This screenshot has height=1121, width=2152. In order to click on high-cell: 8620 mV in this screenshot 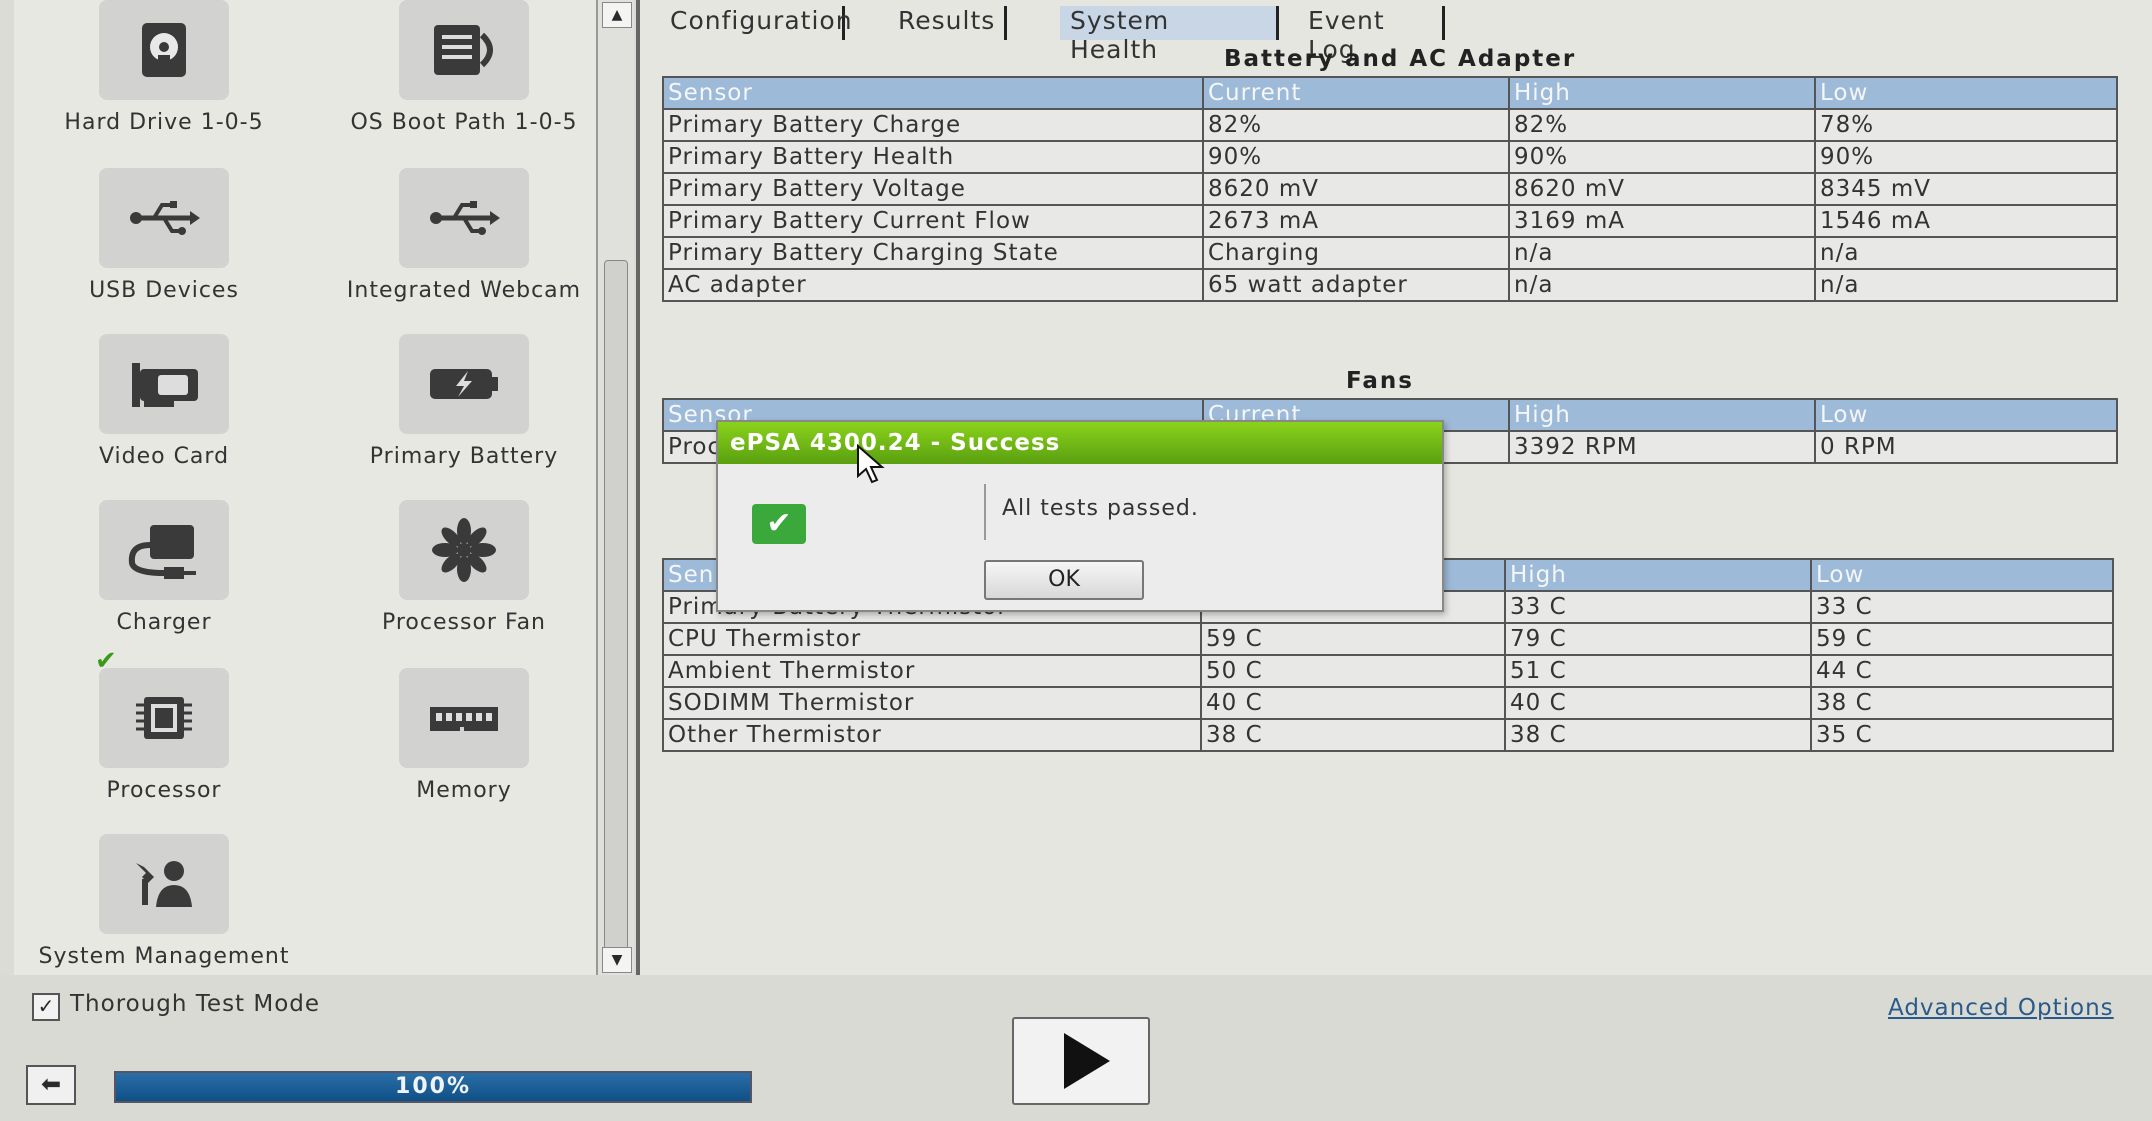, I will do `click(1662, 189)`.